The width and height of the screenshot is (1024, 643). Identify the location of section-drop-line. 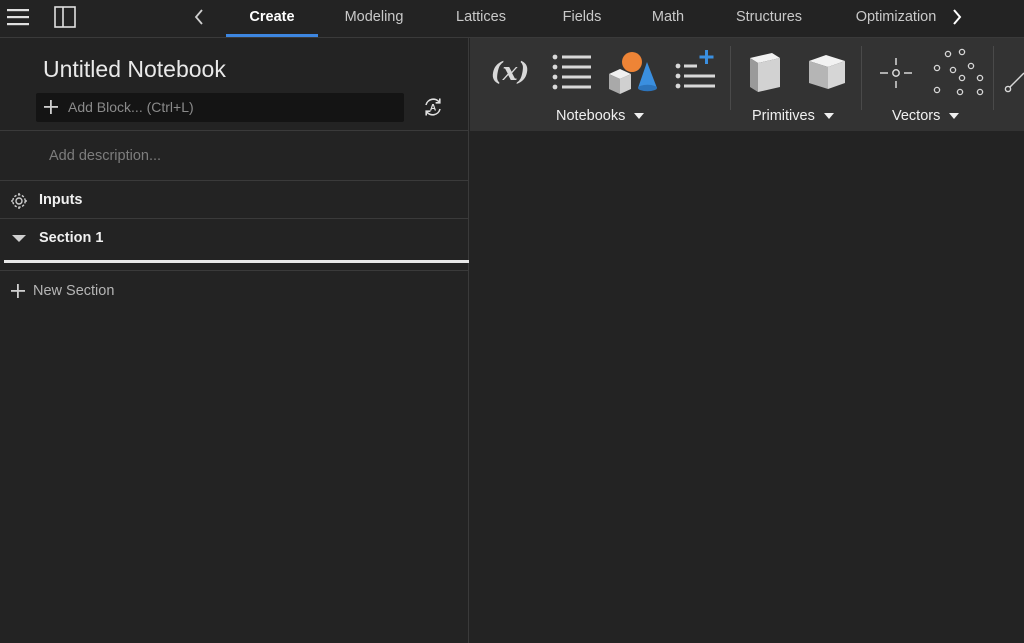
(236, 261).